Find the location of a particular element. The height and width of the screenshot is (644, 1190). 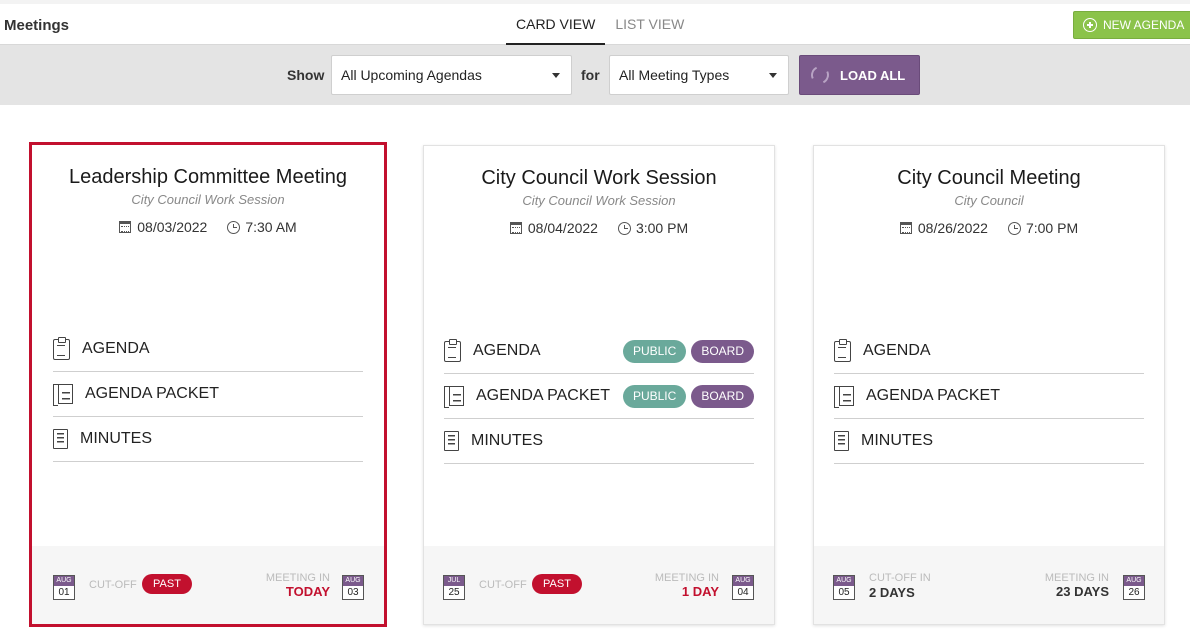

meeting-date: 08/26/2022 is located at coordinates (952, 228).